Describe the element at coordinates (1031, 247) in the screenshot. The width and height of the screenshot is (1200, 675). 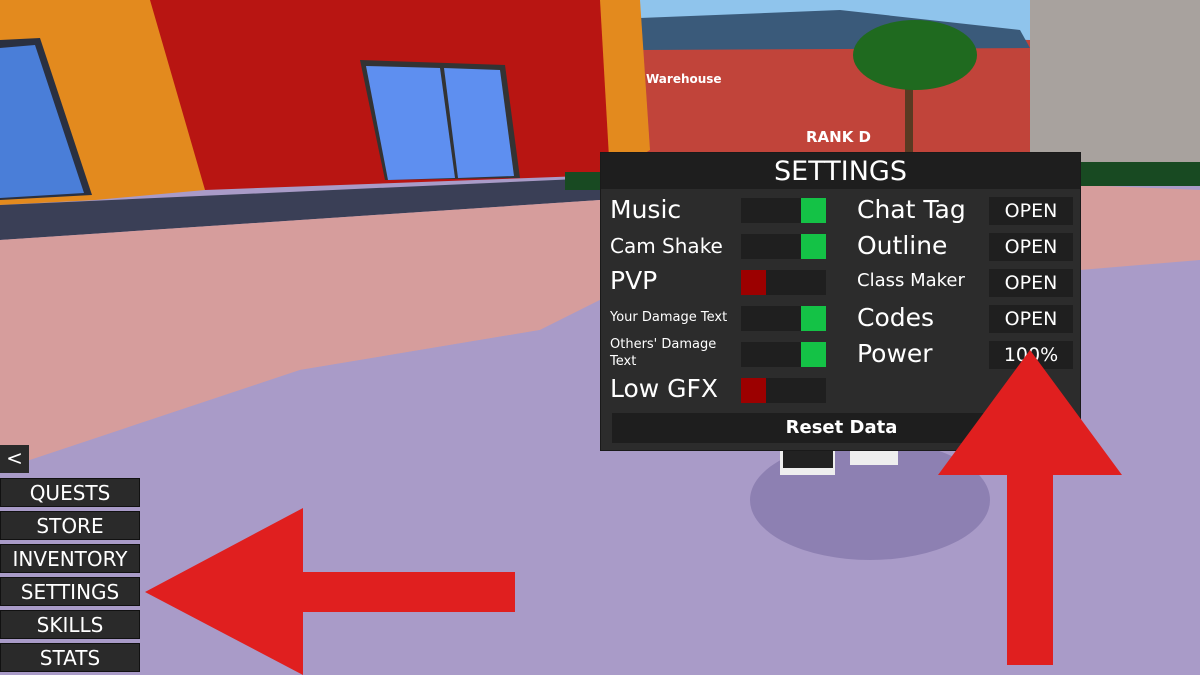
I see `outline-open-button: OPEN` at that location.